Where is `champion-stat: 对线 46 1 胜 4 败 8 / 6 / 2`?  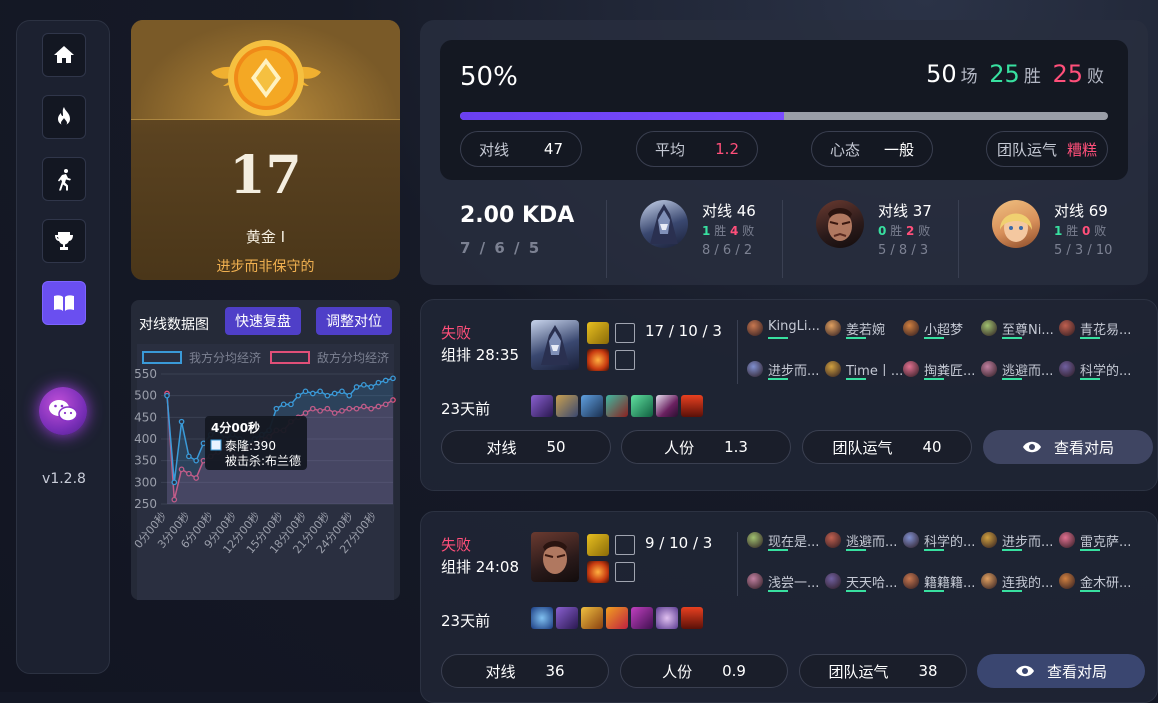 champion-stat: 对线 46 1 胜 4 败 8 / 6 / 2 is located at coordinates (725, 240).